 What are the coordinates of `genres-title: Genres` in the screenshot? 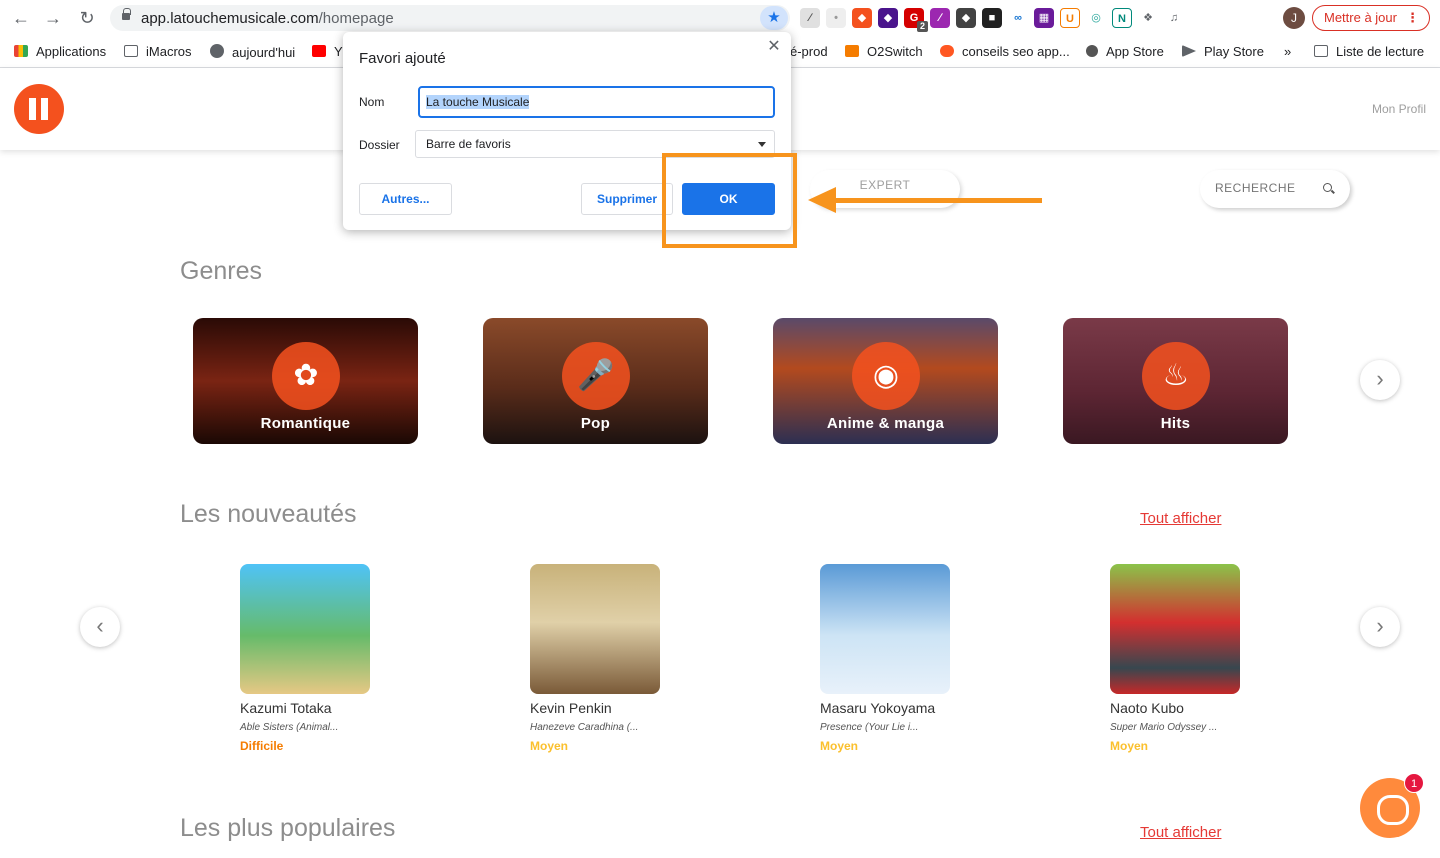 It's located at (221, 271).